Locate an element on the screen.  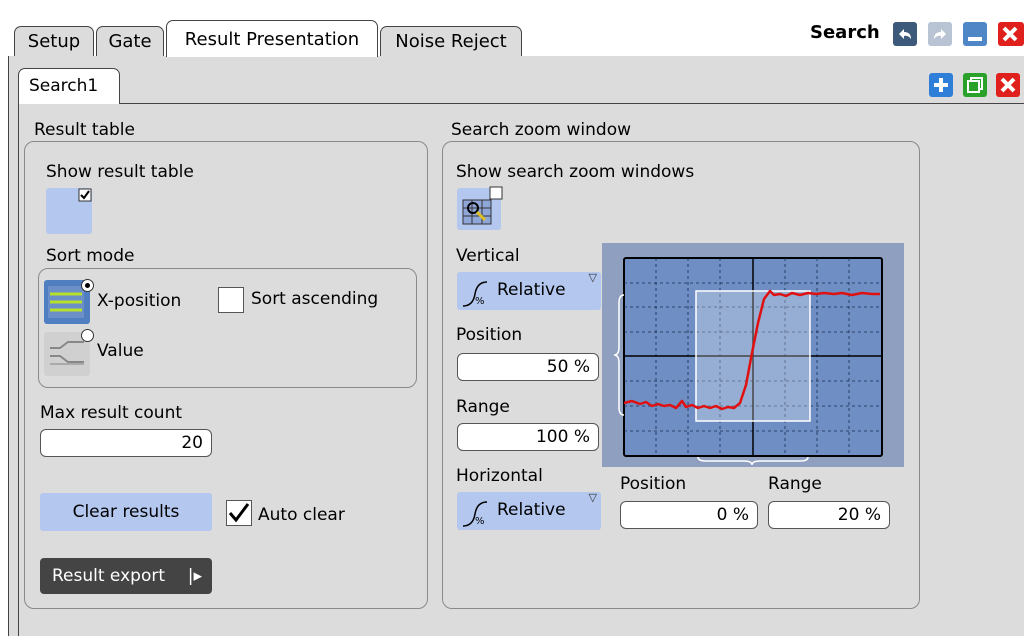
zoom-area-rectangle is located at coordinates (753, 356).